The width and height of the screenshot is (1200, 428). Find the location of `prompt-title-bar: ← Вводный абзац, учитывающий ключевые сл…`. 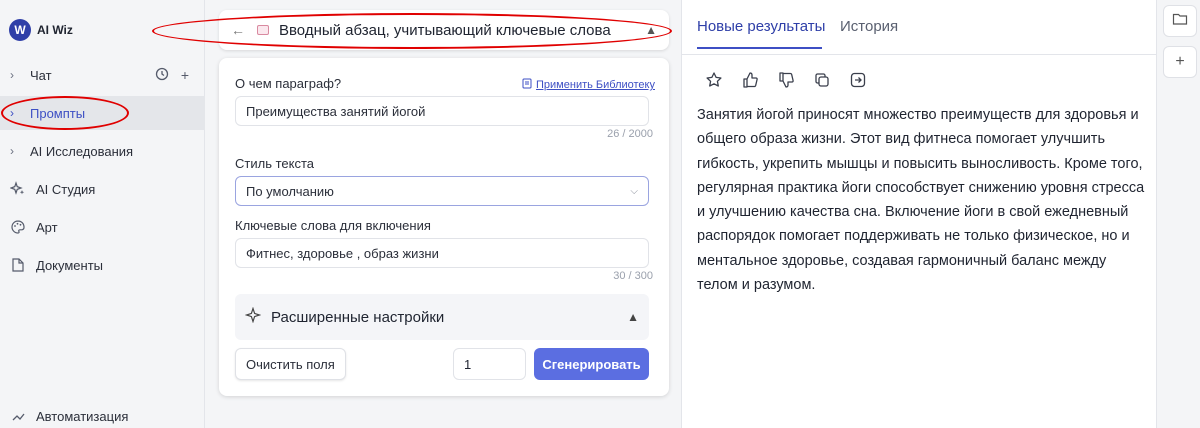

prompt-title-bar: ← Вводный абзац, учитывающий ключевые сл… is located at coordinates (444, 30).